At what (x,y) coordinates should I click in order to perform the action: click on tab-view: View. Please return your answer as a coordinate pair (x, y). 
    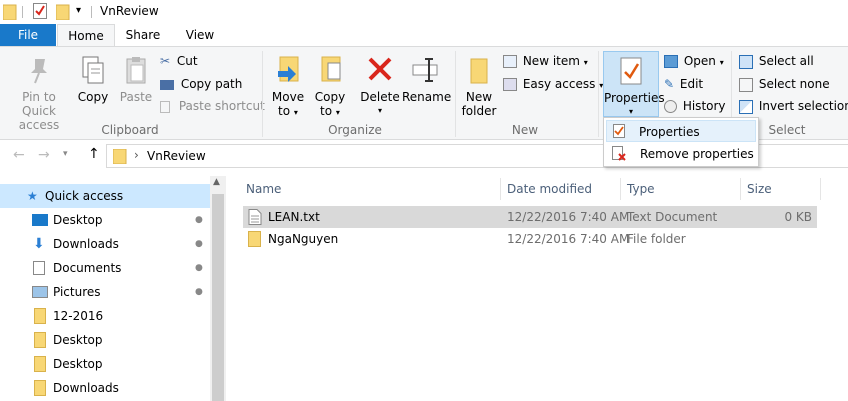
    Looking at the image, I should click on (200, 35).